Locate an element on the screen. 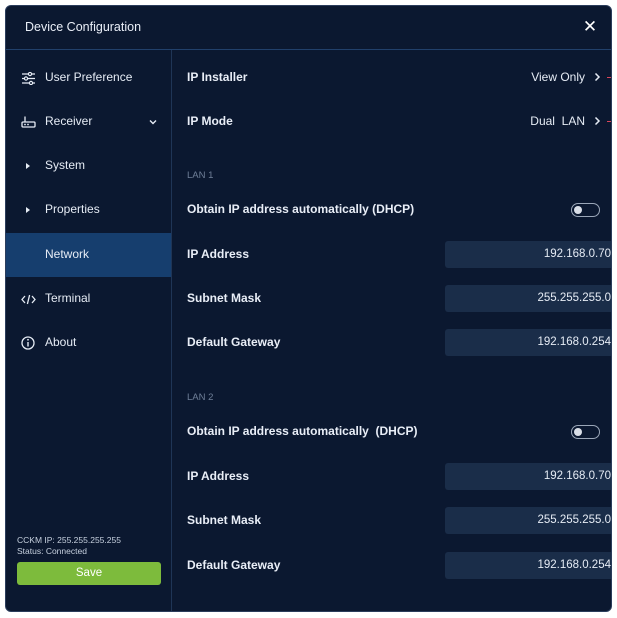 Image resolution: width=617 pixels, height=618 pixels. sidebar-item-properties: Properties is located at coordinates (88, 210).